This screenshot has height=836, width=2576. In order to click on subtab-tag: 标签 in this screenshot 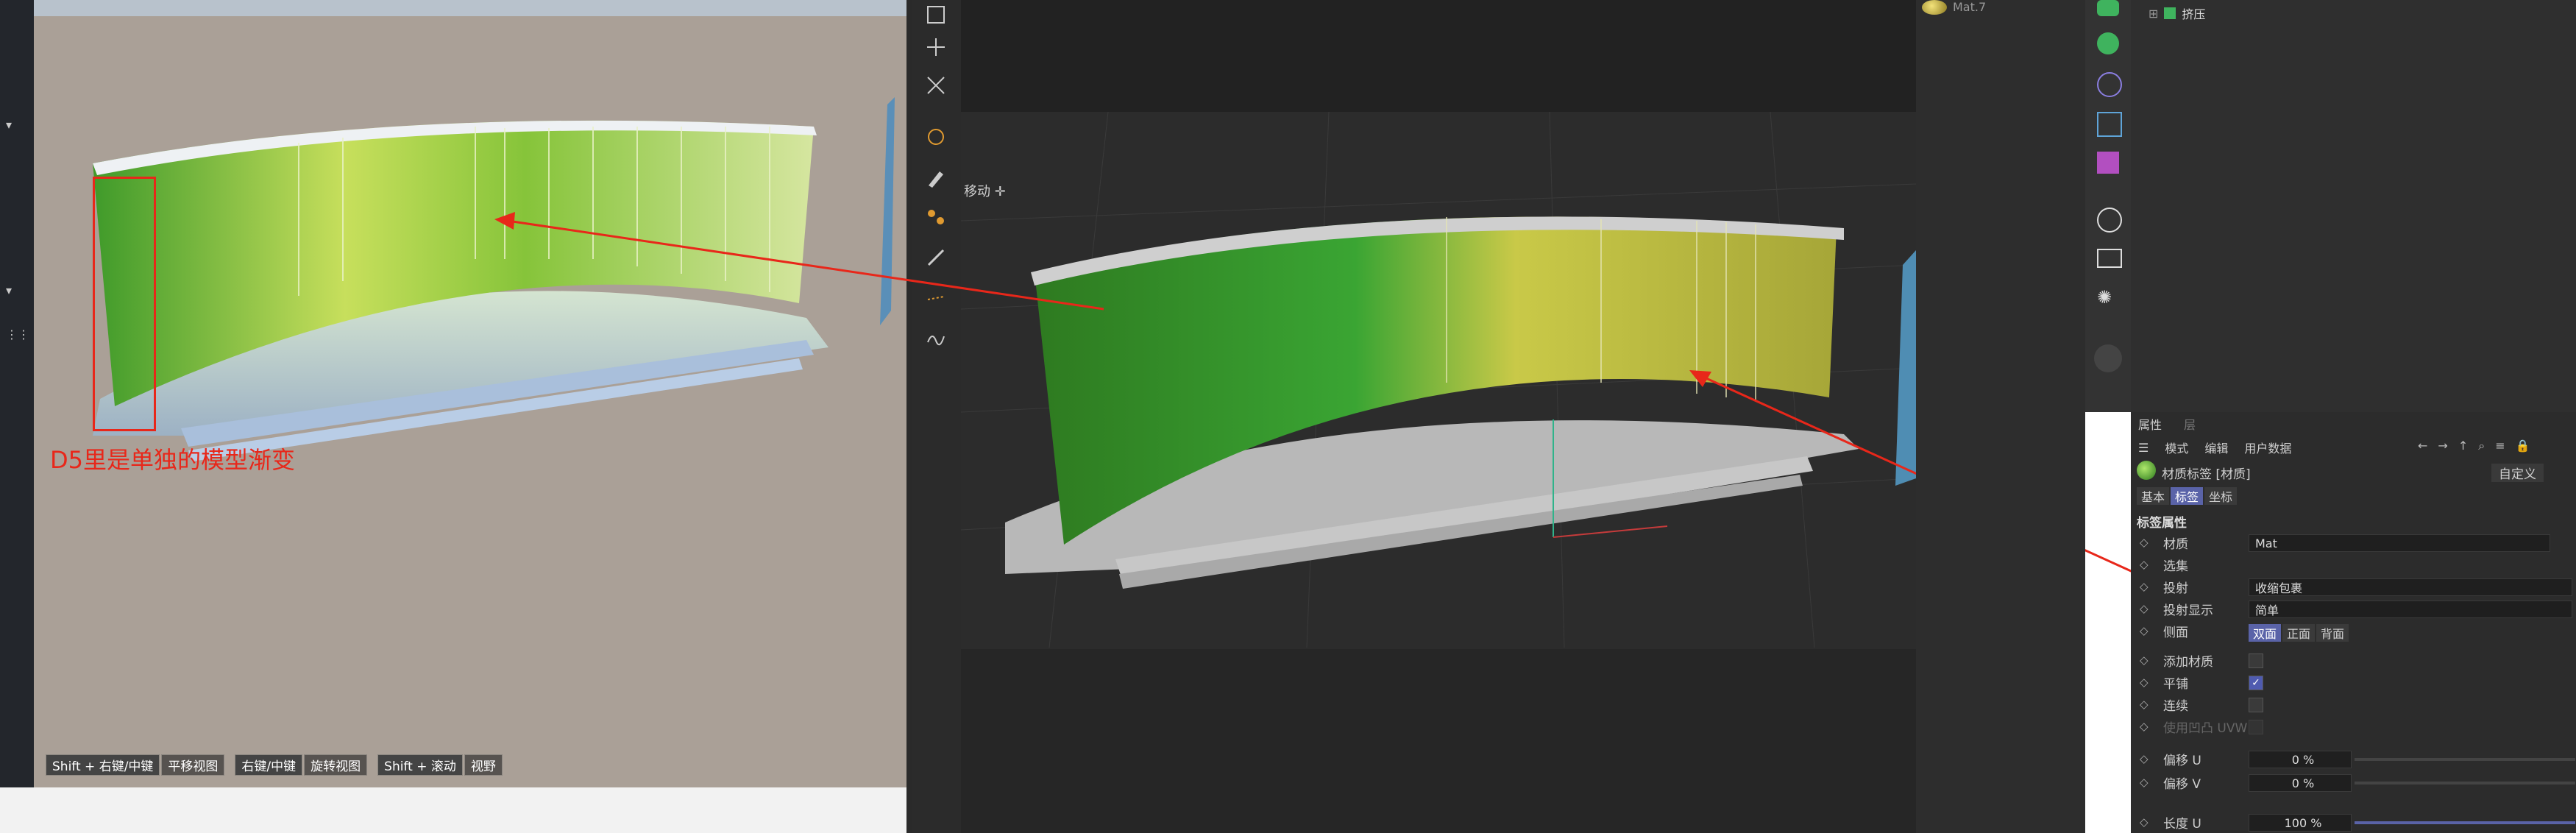, I will do `click(2187, 496)`.